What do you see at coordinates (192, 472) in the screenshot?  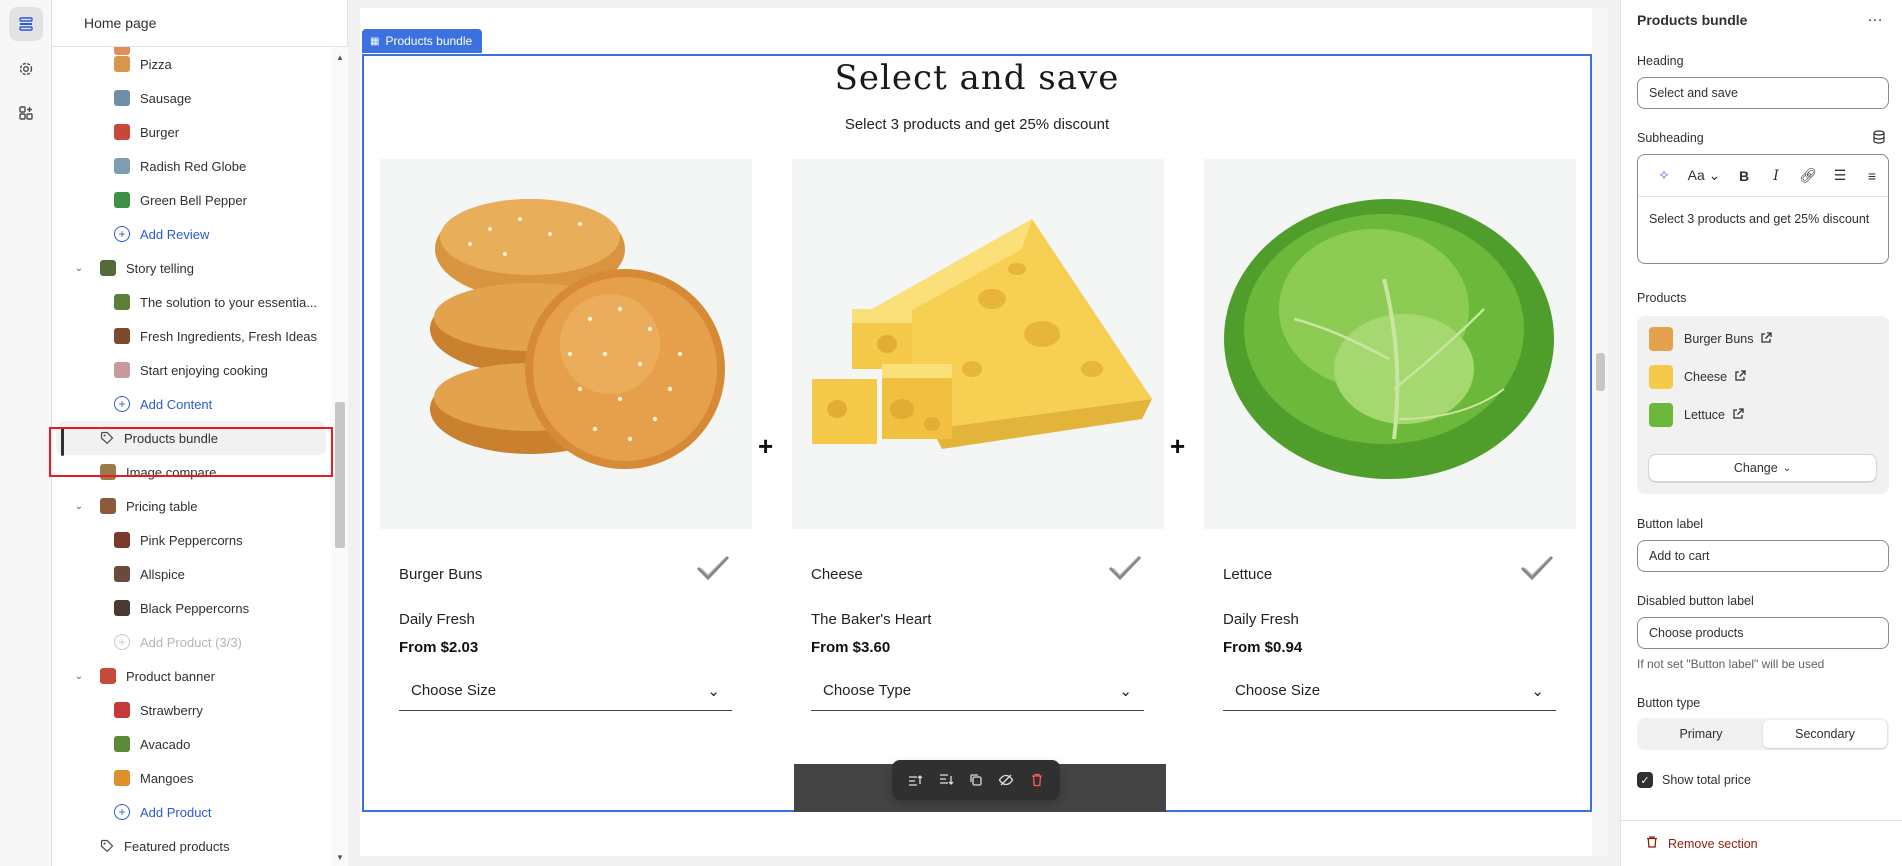 I see `section-item-image-compare: Image compare` at bounding box center [192, 472].